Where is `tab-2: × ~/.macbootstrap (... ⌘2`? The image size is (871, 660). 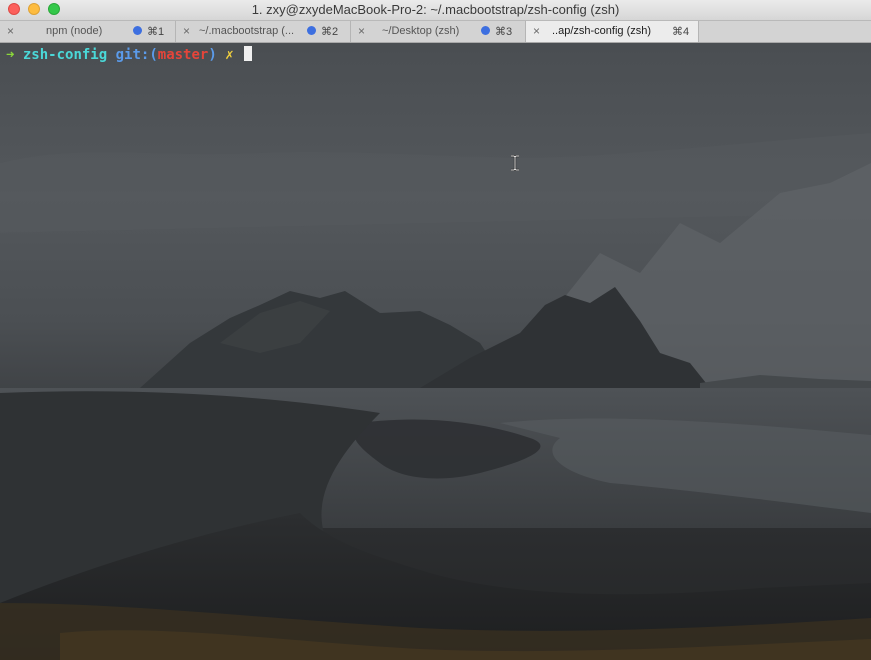
tab-2: × ~/.macbootstrap (... ⌘2 is located at coordinates (263, 31).